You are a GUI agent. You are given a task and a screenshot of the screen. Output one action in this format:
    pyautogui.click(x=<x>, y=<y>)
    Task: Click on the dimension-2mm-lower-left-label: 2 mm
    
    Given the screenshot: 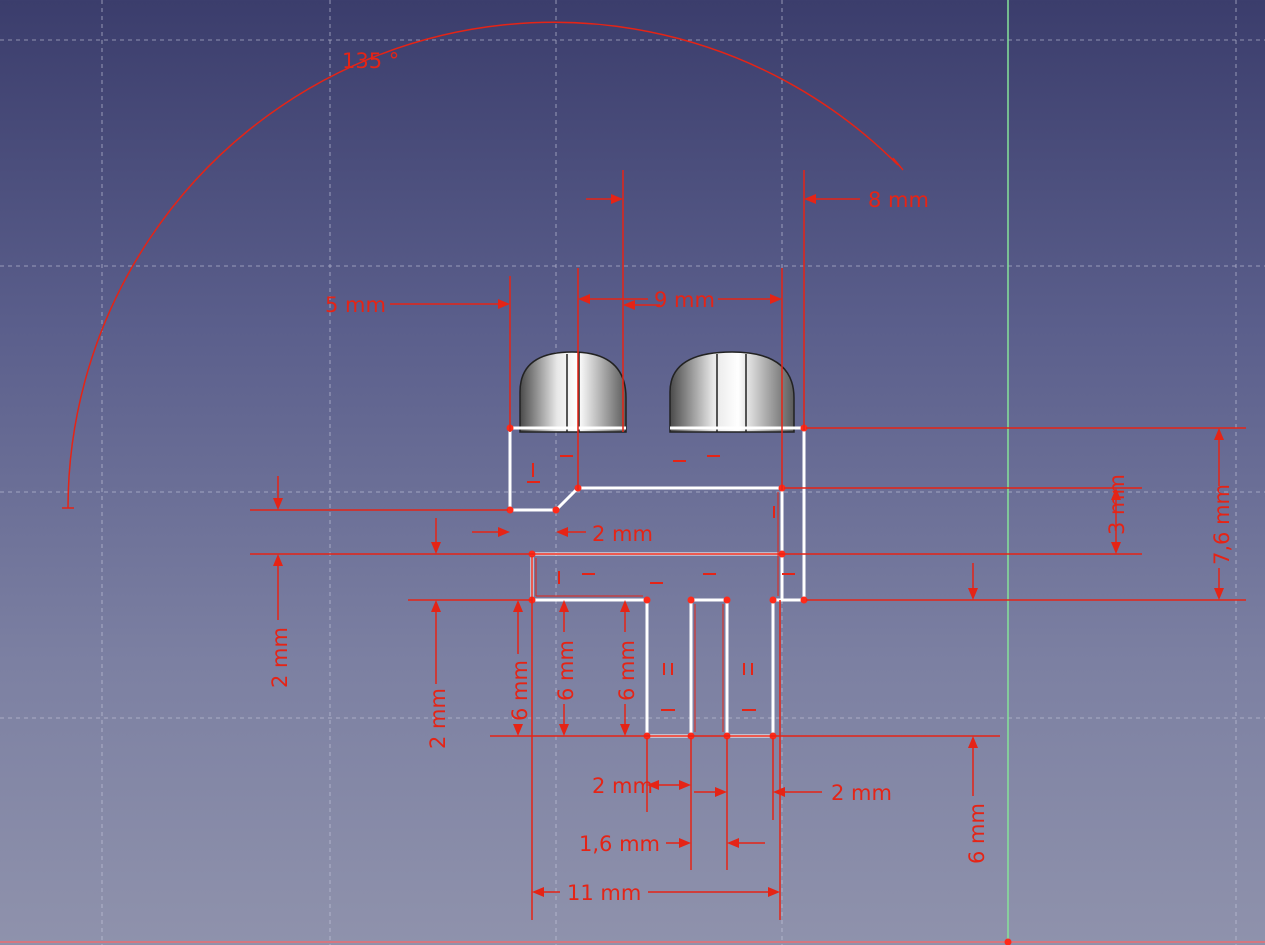 What is the action you would take?
    pyautogui.click(x=622, y=786)
    